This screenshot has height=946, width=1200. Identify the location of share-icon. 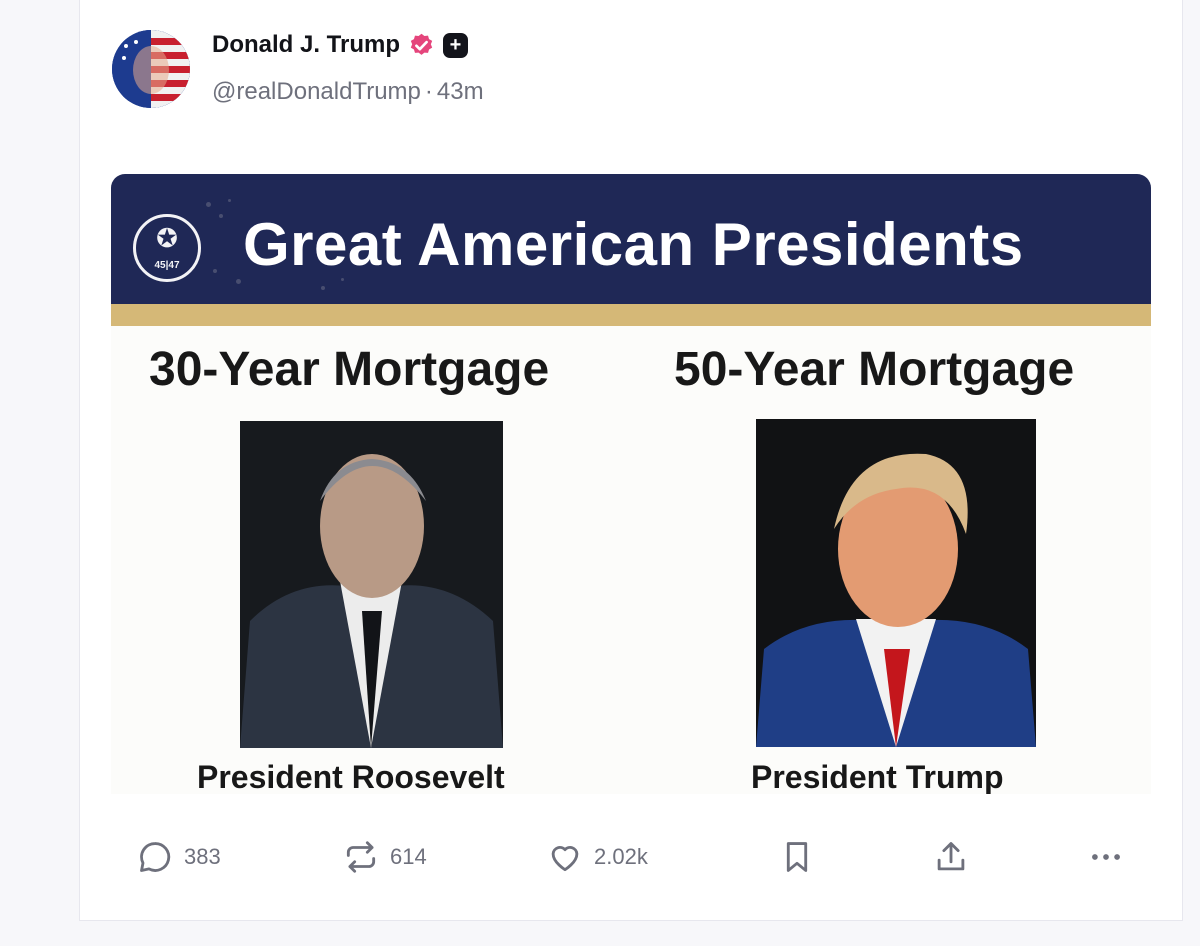
(951, 856).